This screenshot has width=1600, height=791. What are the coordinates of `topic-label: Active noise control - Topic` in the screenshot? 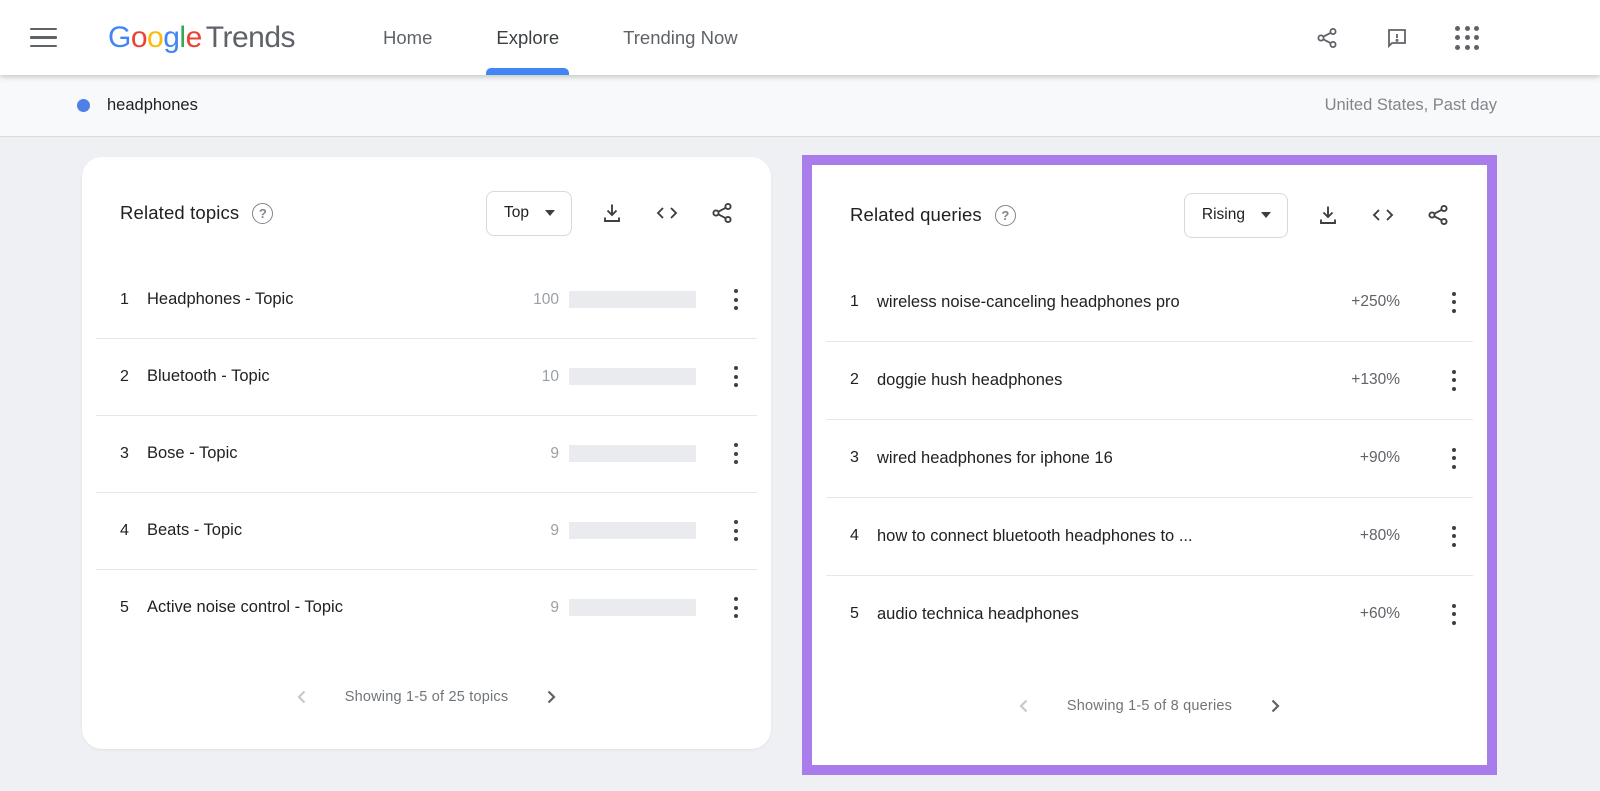 It's located at (331, 607).